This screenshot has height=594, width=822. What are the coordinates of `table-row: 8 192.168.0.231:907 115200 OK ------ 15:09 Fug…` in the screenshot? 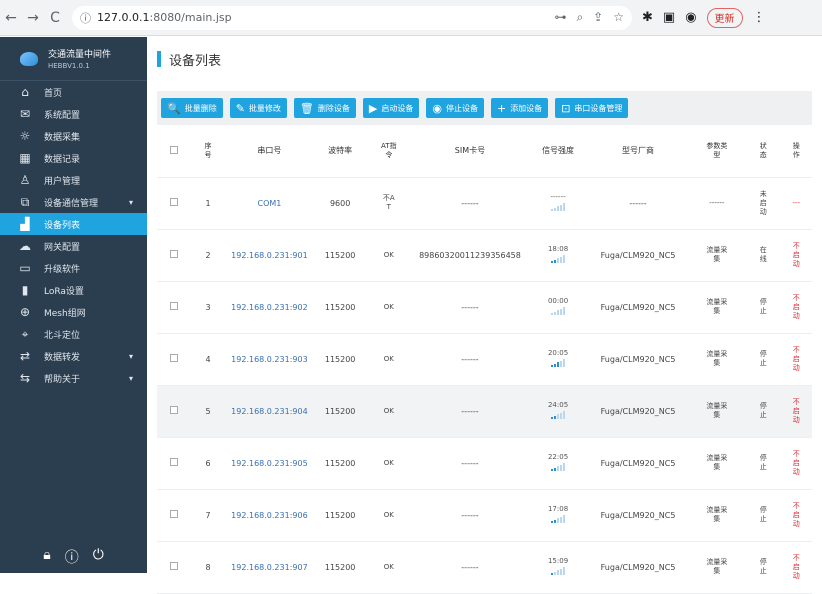 It's located at (484, 567).